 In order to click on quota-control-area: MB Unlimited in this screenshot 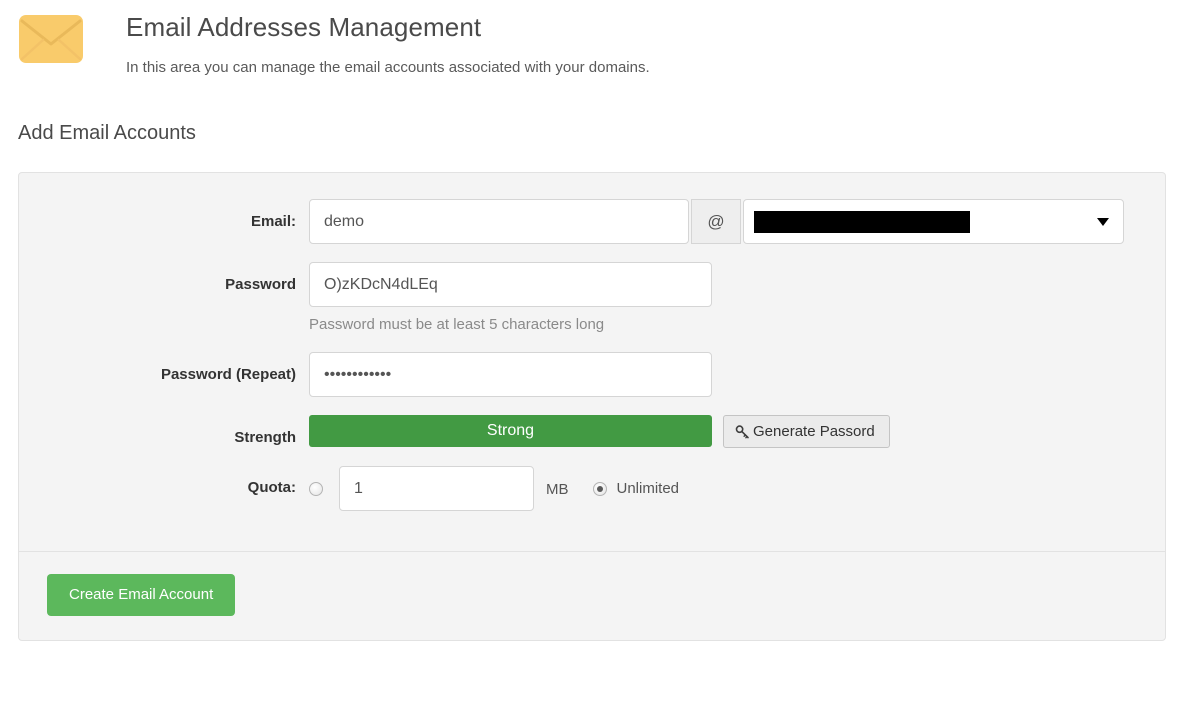, I will do `click(737, 488)`.